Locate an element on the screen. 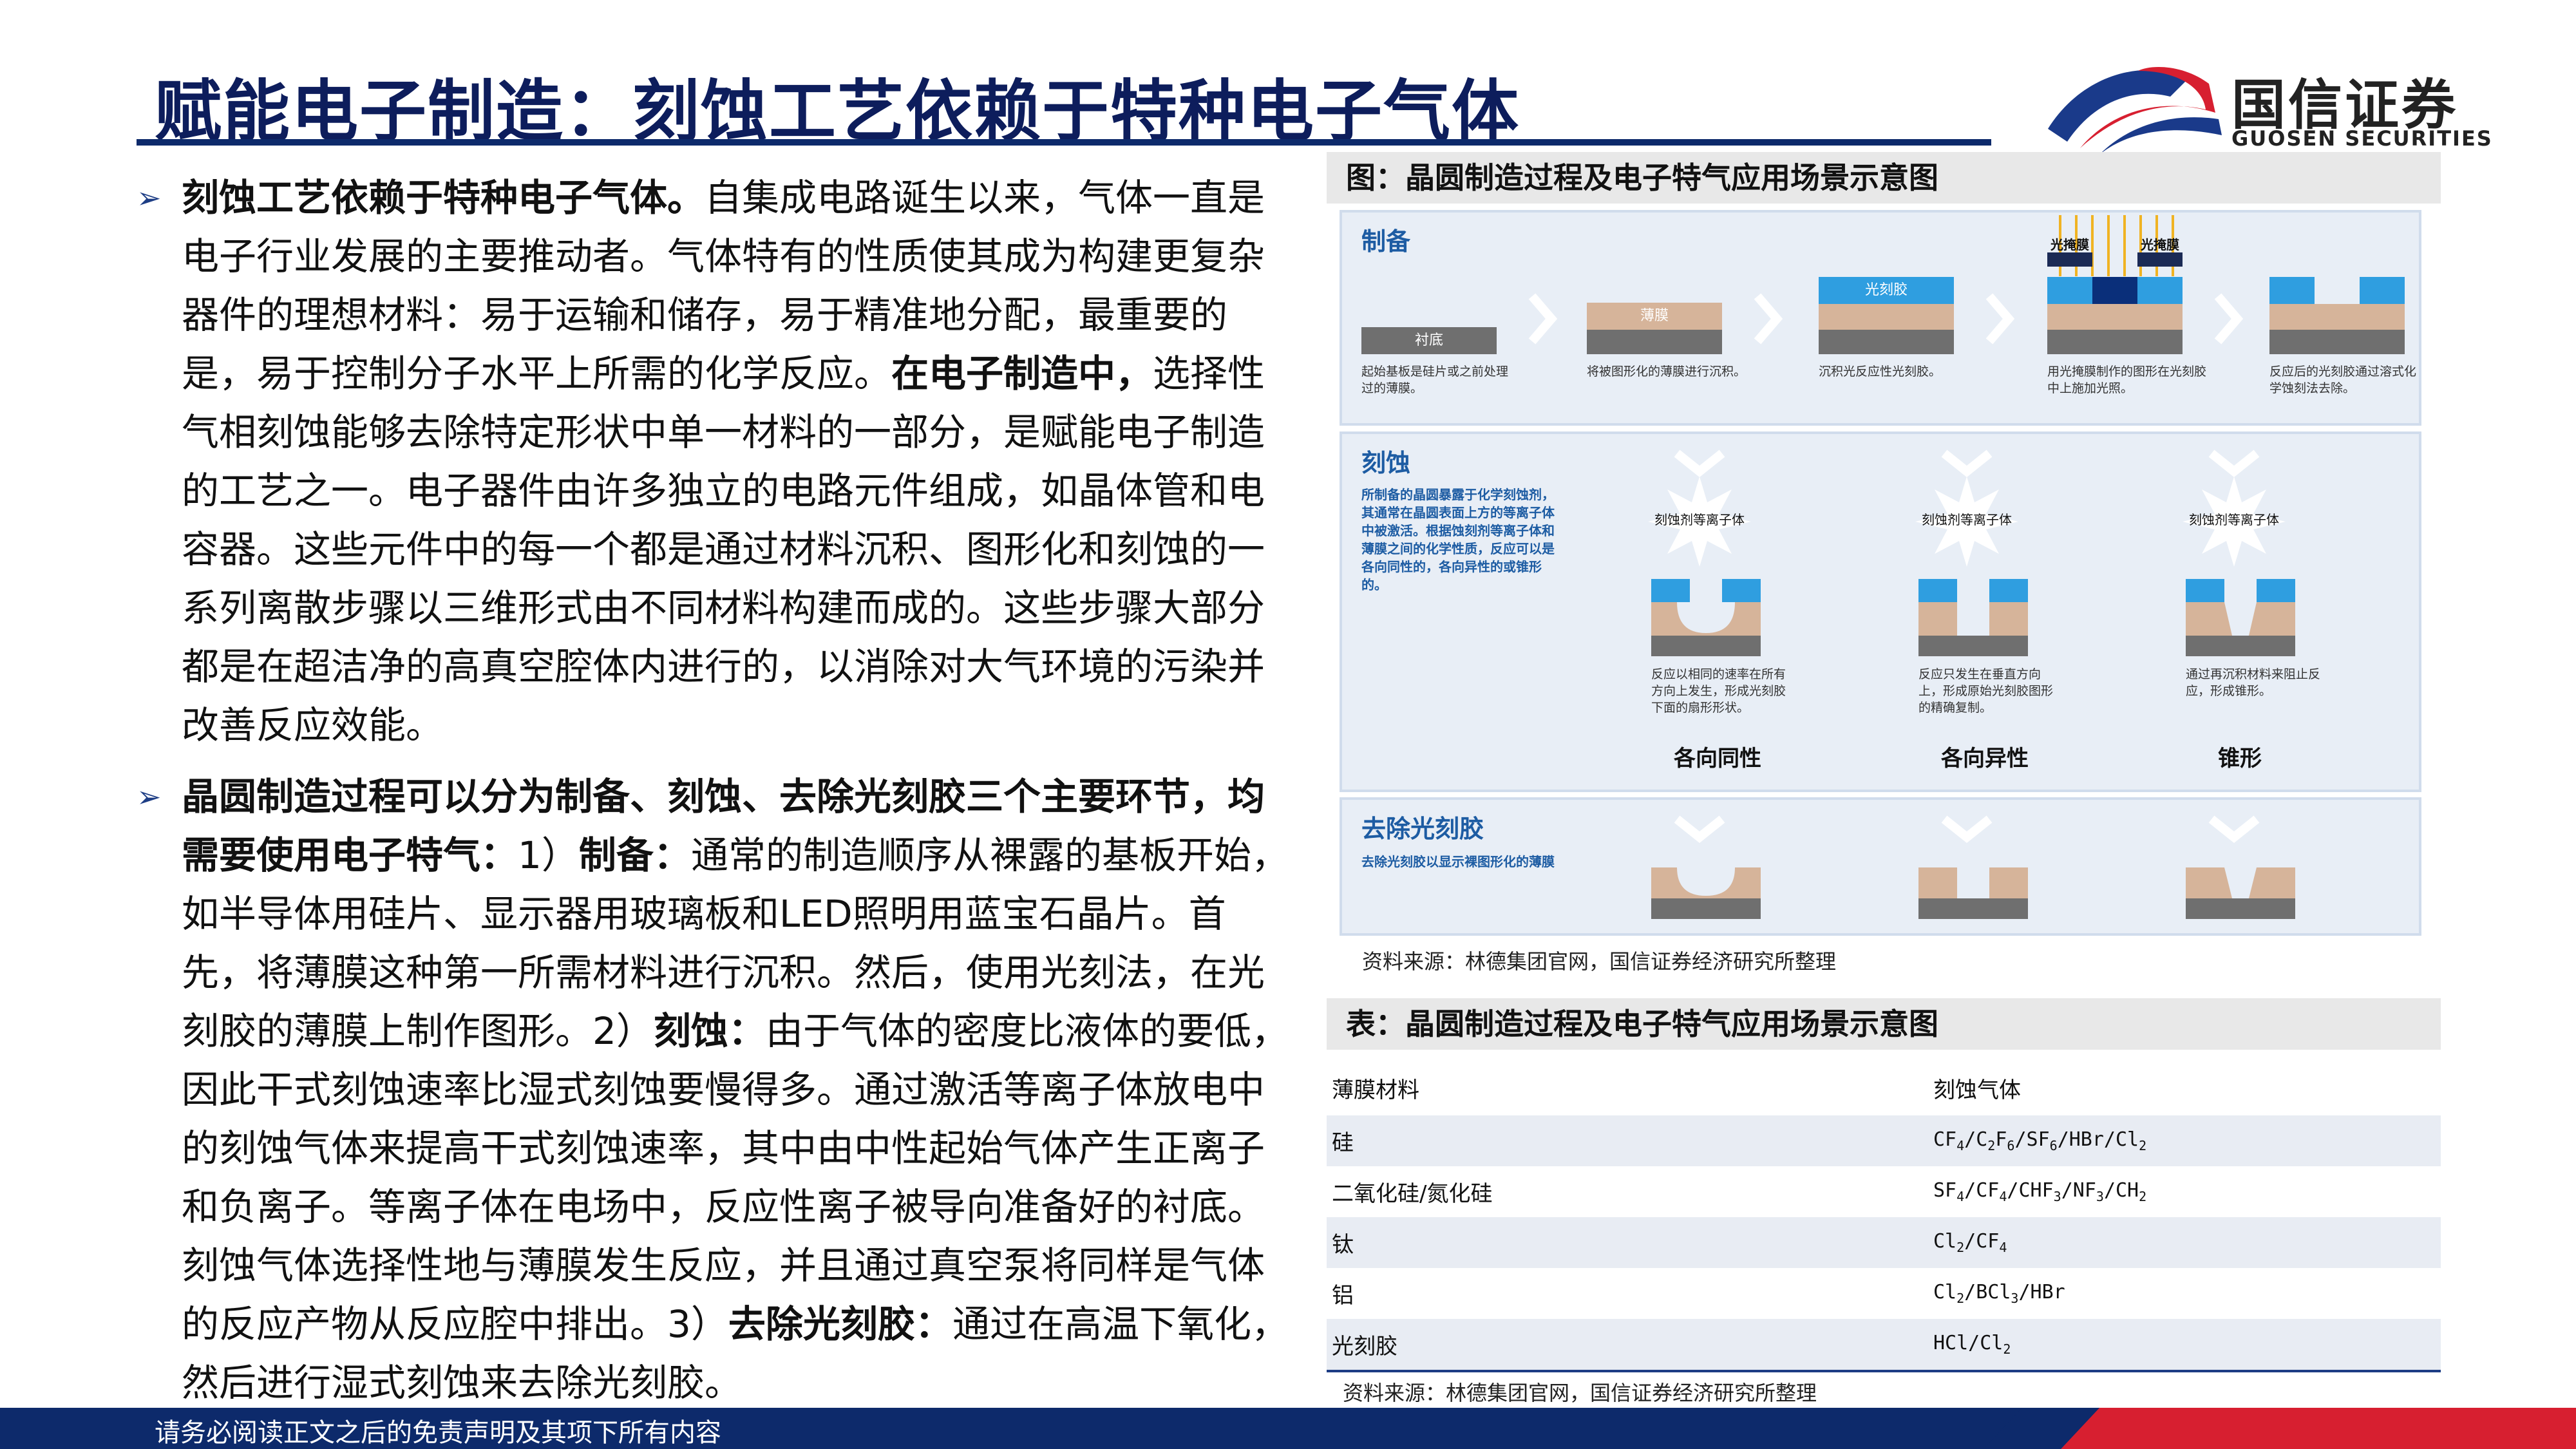  panel-title: 制备 is located at coordinates (1386, 241).